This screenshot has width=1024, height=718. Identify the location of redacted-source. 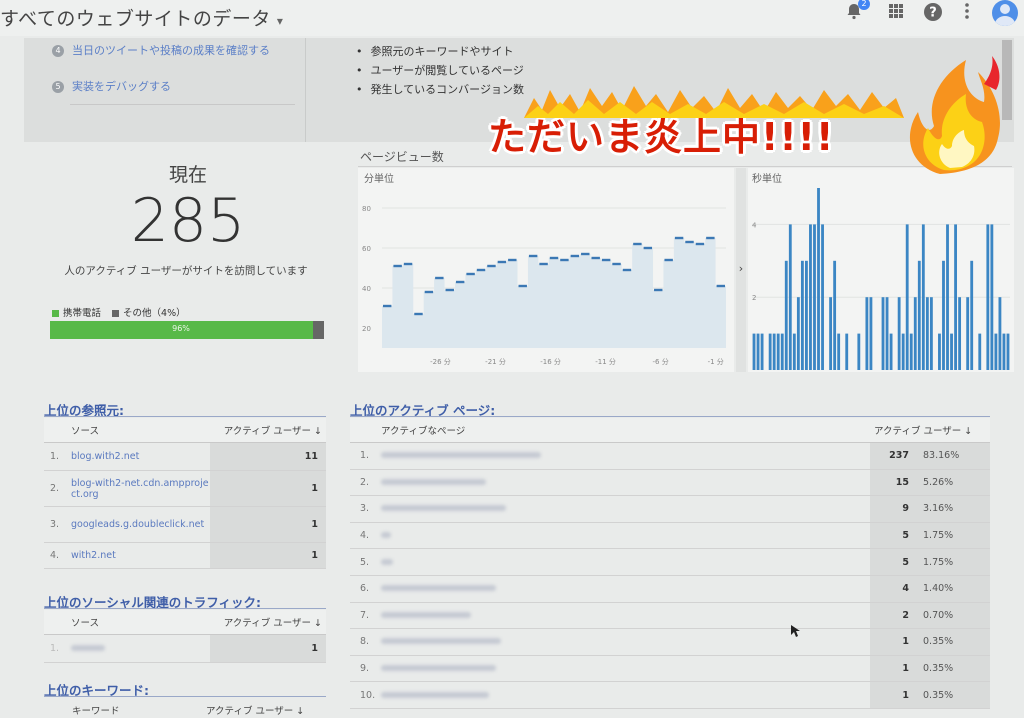
(140, 648).